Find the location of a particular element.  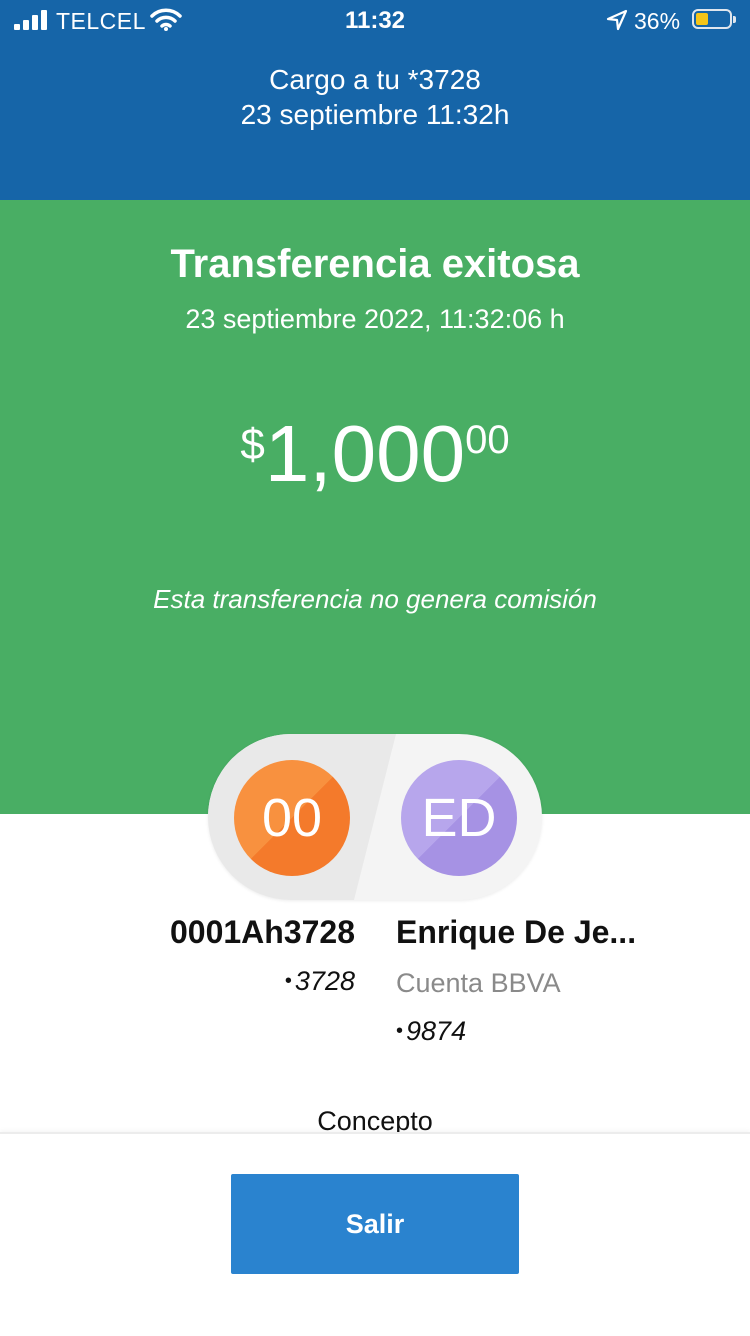

destination-account-number: • 9874 is located at coordinates (431, 1031).